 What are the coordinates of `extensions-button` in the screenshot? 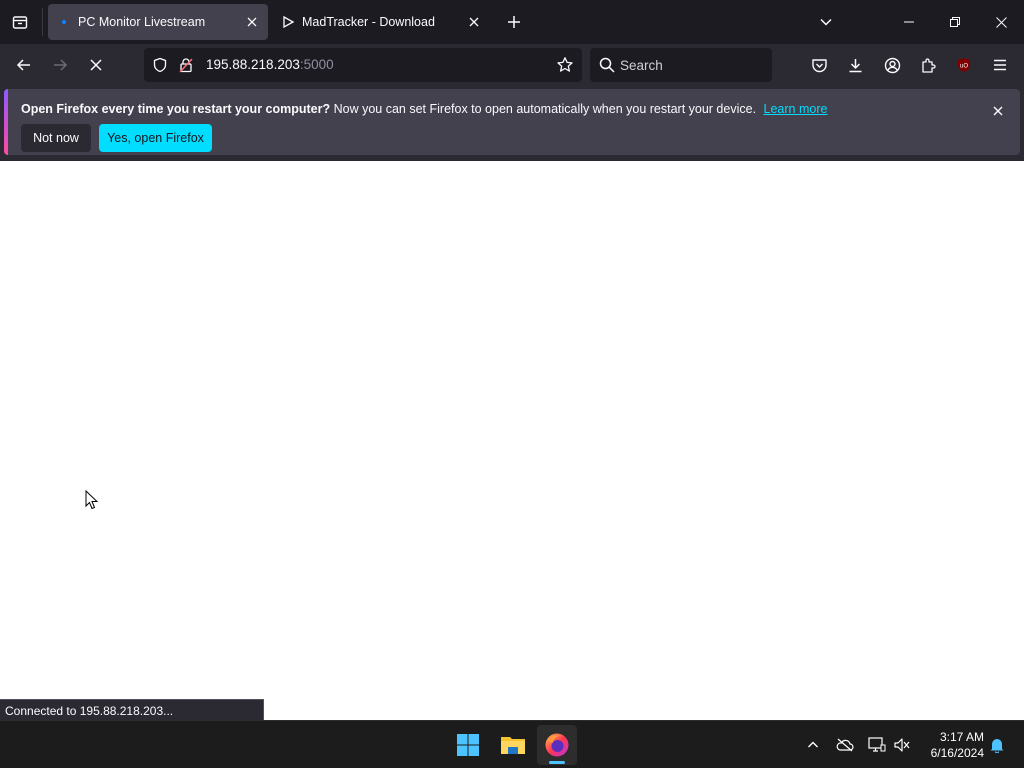 It's located at (928, 65).